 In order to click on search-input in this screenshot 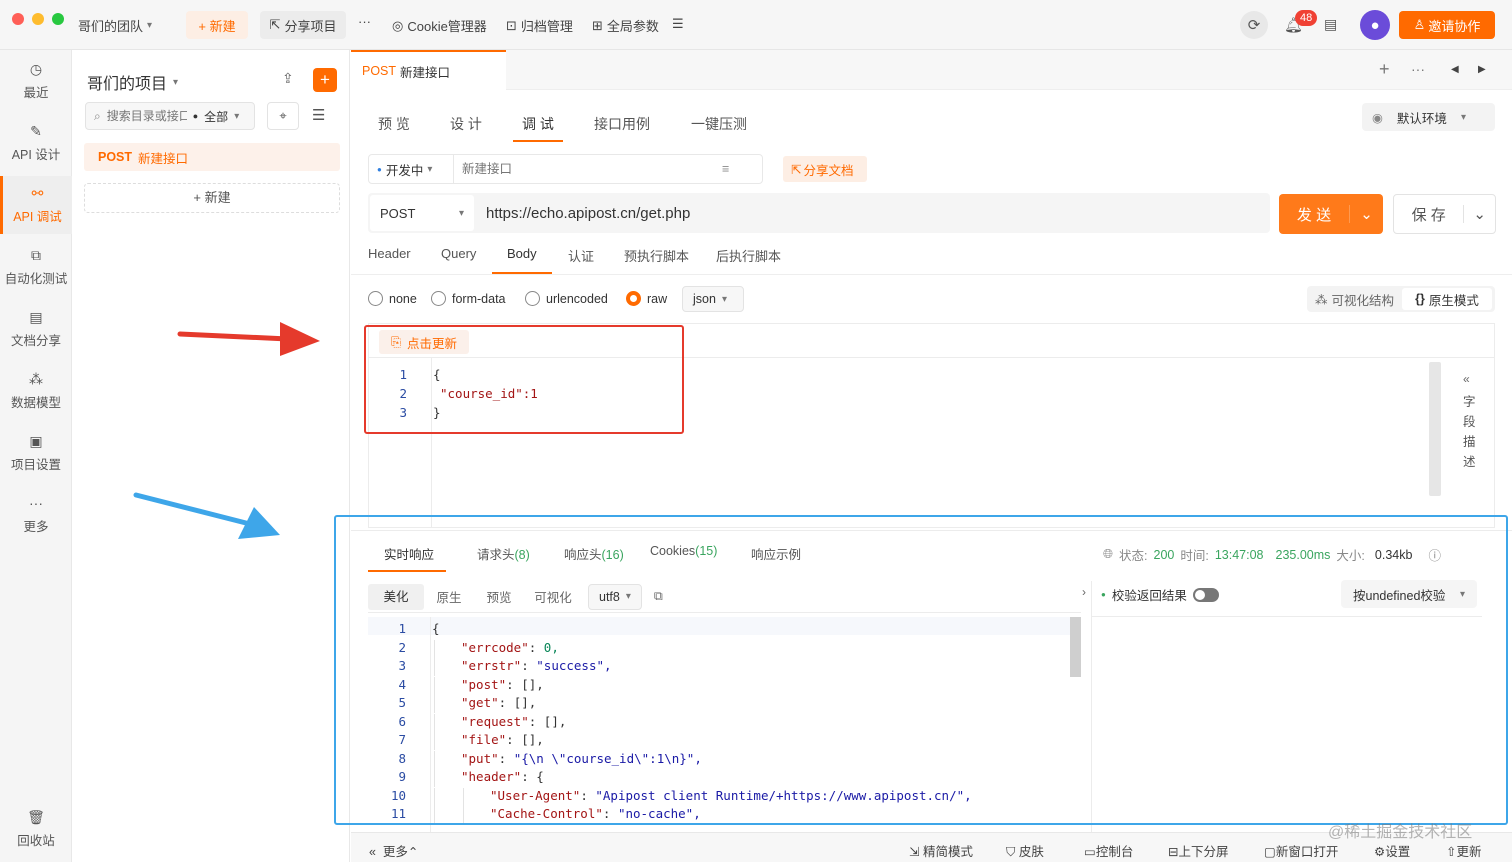, I will do `click(146, 116)`.